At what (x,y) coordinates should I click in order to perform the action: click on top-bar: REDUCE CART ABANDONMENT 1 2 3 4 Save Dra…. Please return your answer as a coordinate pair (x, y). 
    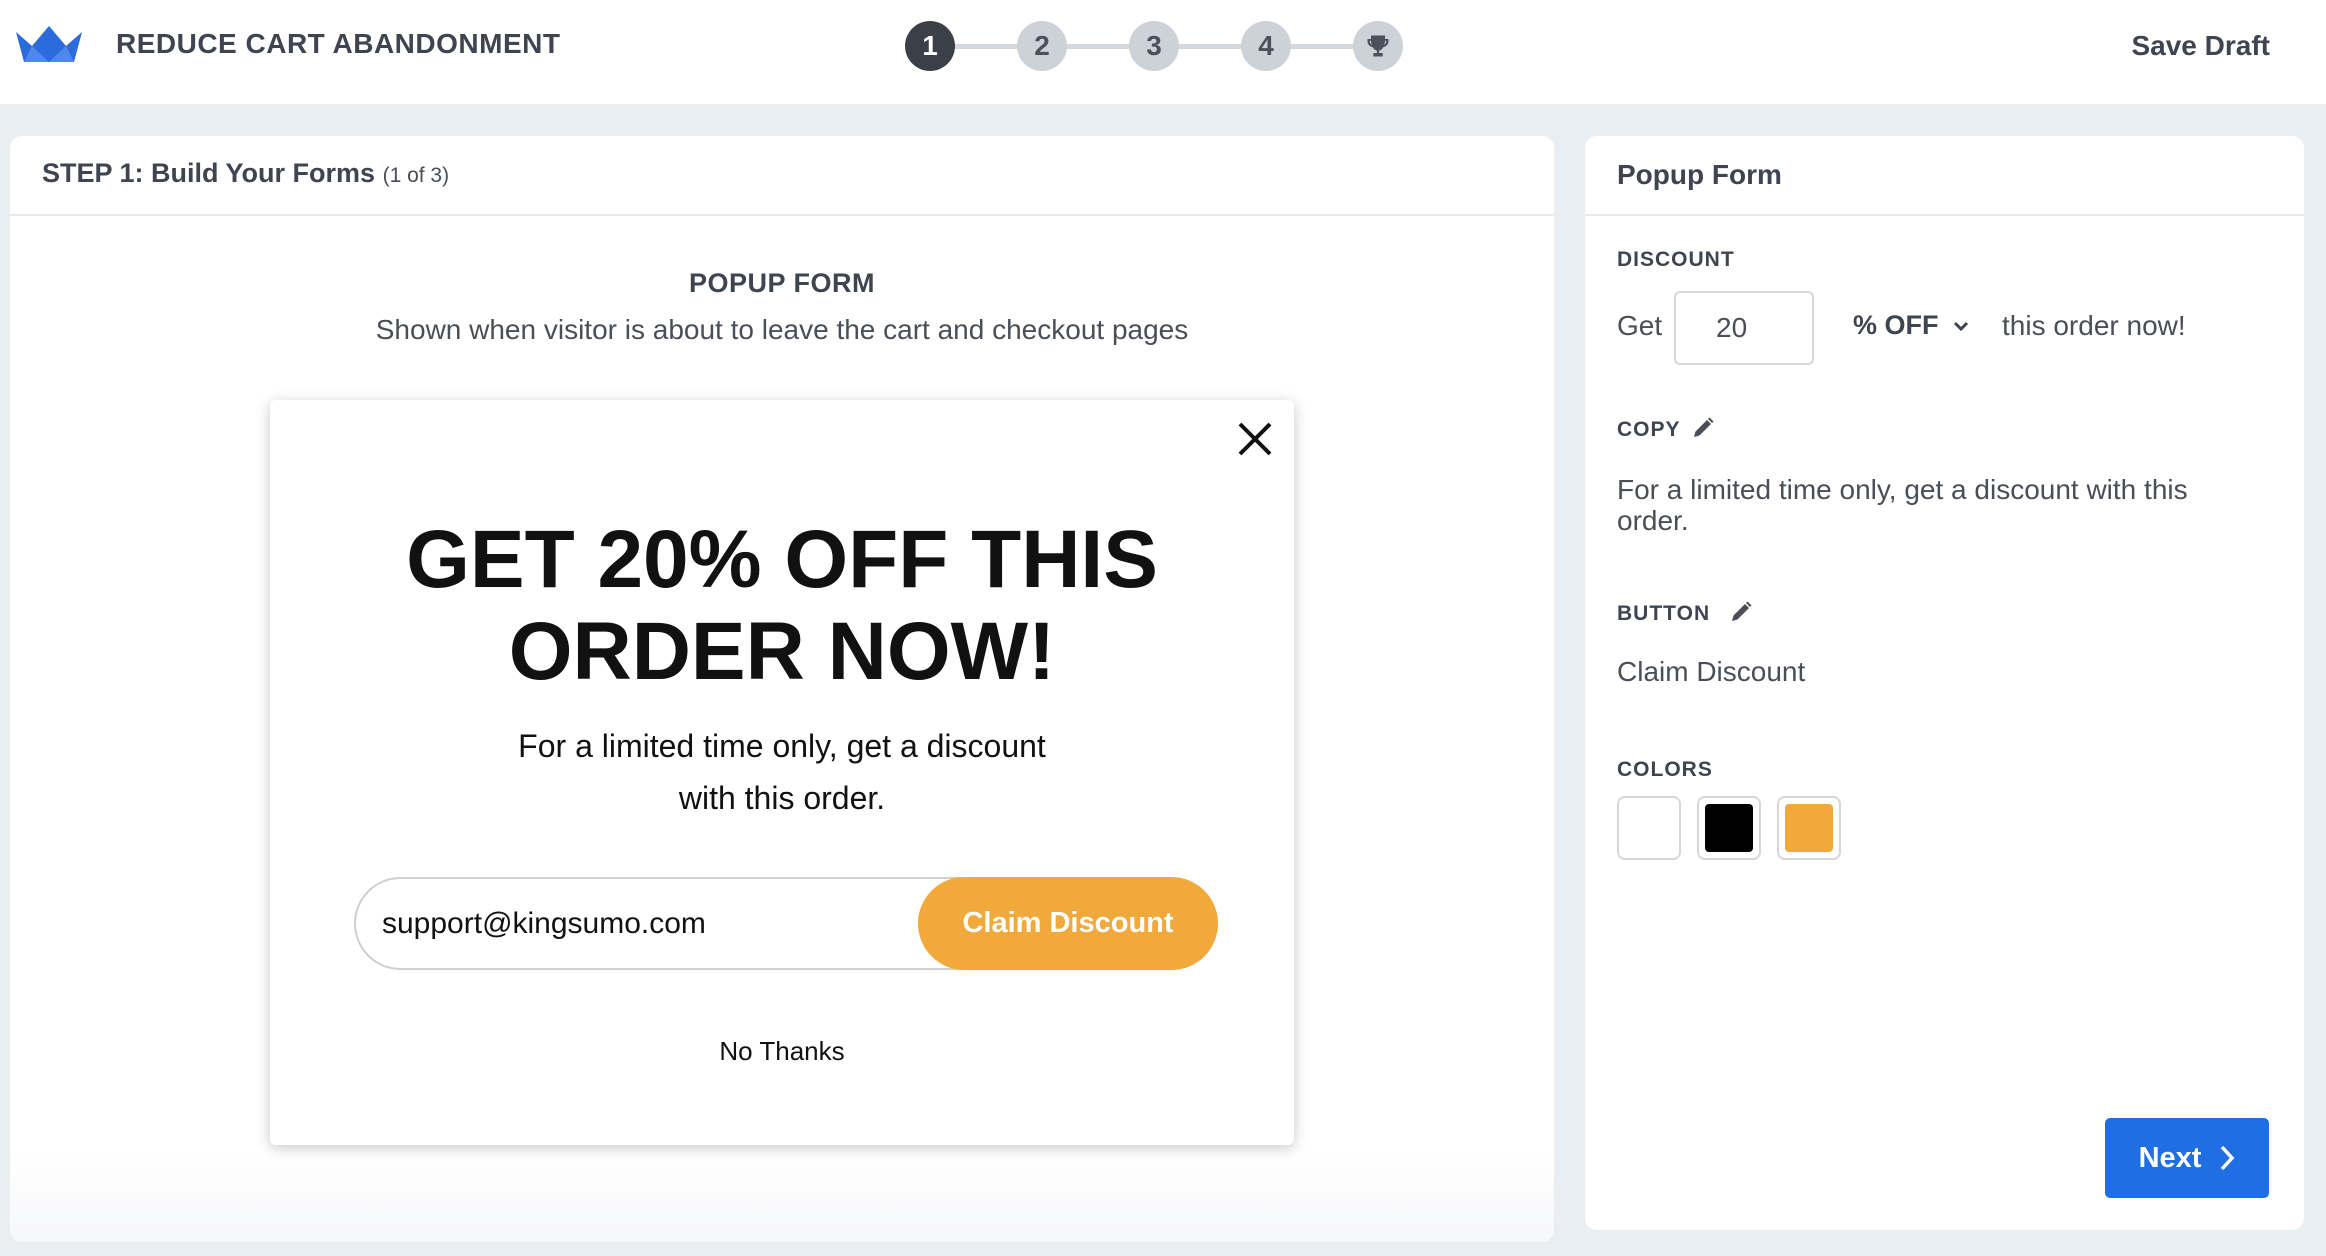
    Looking at the image, I should click on (1163, 52).